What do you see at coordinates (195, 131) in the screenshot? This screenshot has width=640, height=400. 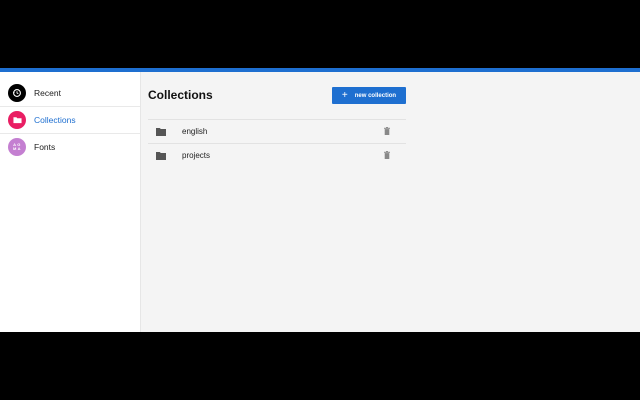 I see `collection-name: english` at bounding box center [195, 131].